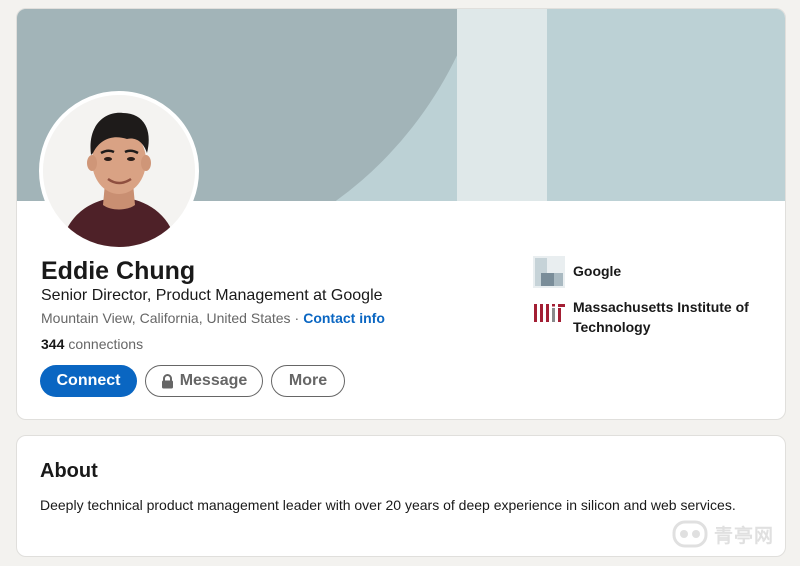 The height and width of the screenshot is (566, 800). Describe the element at coordinates (167, 381) in the screenshot. I see `lock-icon` at that location.